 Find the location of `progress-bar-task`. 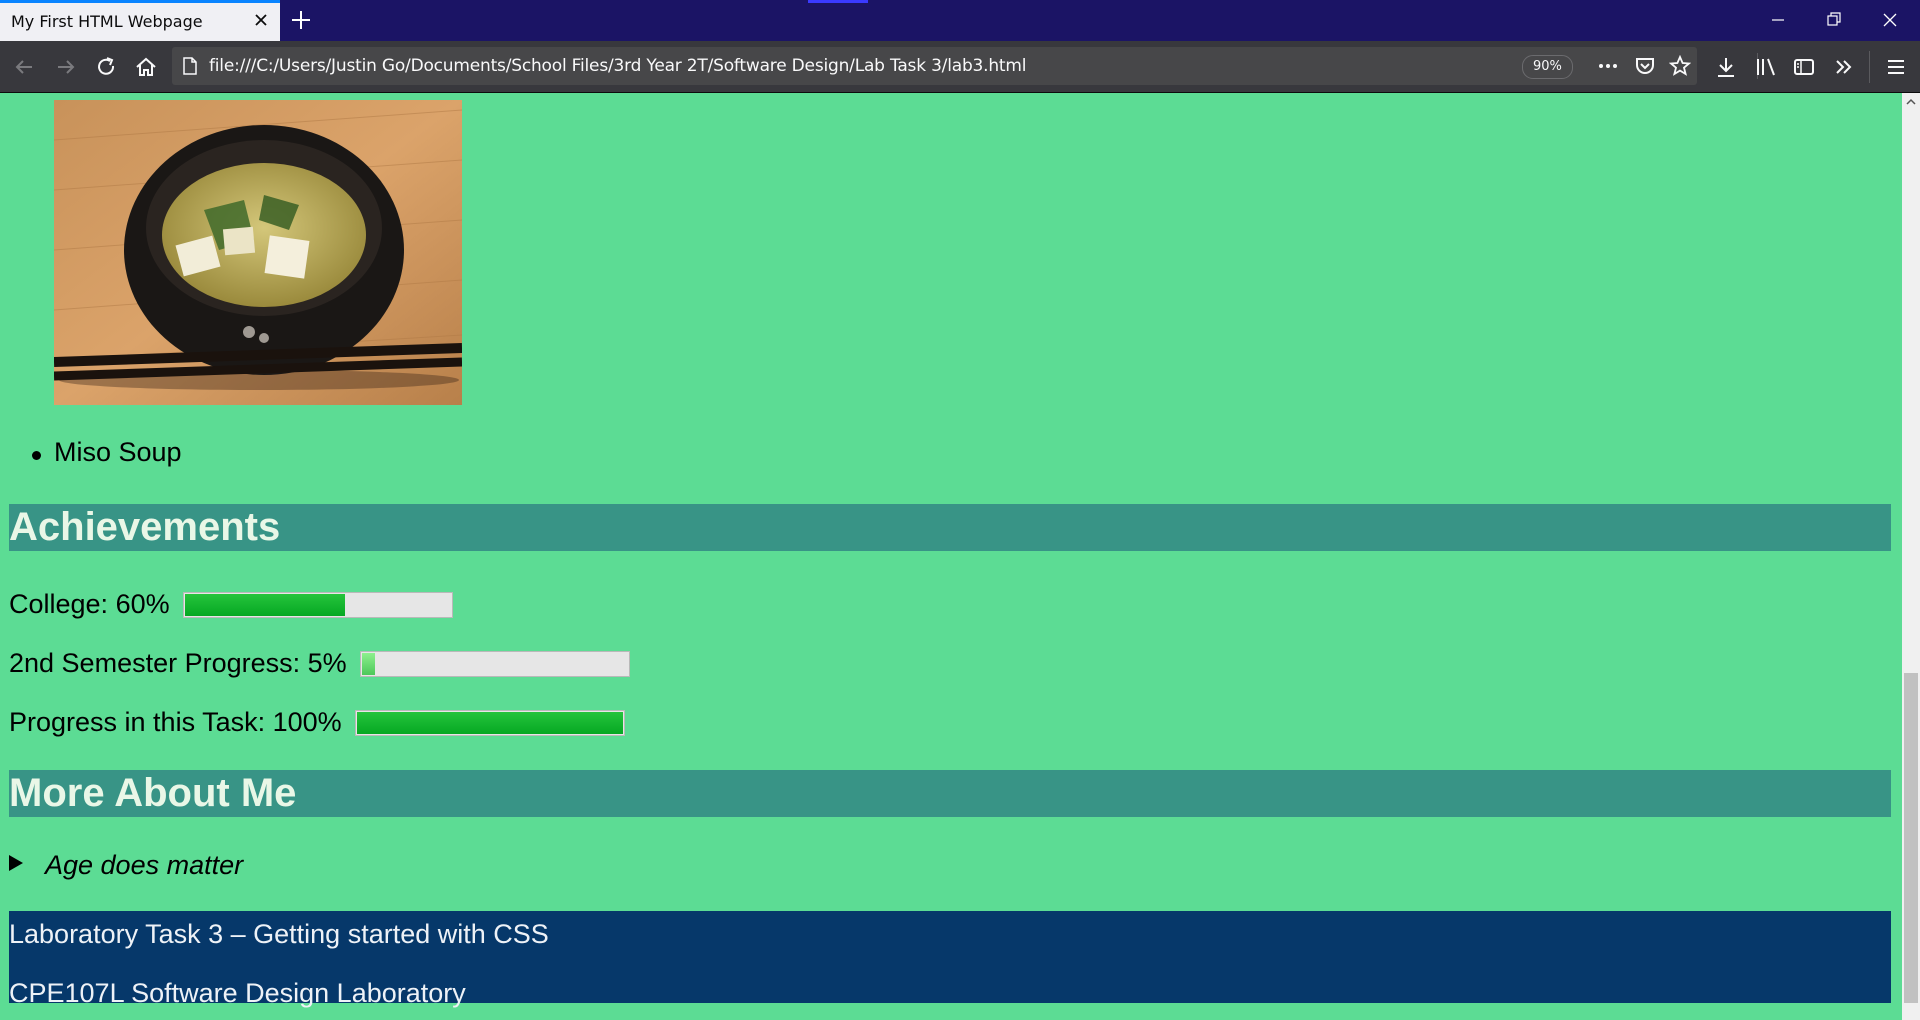

progress-bar-task is located at coordinates (490, 722).